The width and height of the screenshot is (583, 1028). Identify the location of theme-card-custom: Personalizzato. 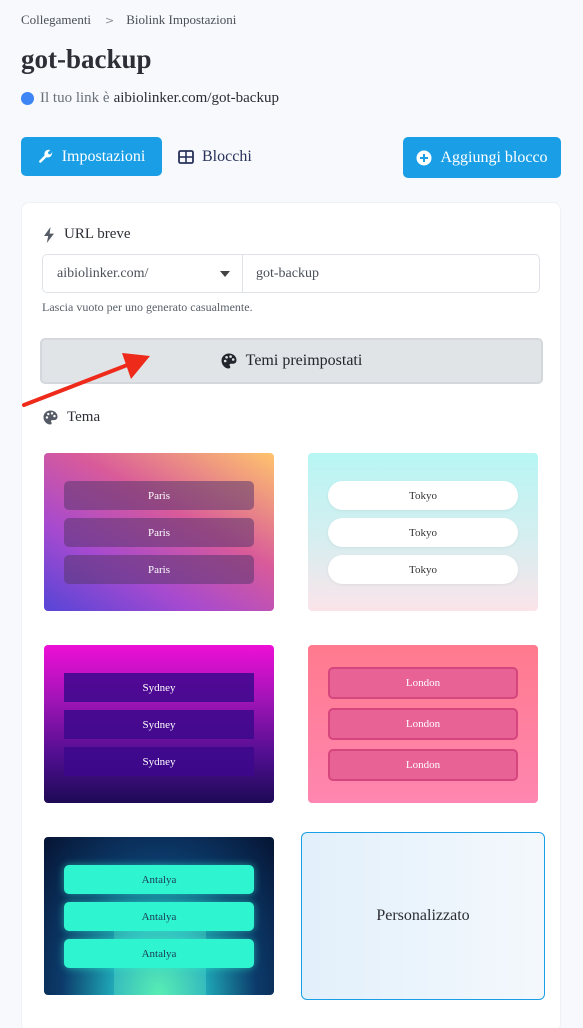
(423, 916).